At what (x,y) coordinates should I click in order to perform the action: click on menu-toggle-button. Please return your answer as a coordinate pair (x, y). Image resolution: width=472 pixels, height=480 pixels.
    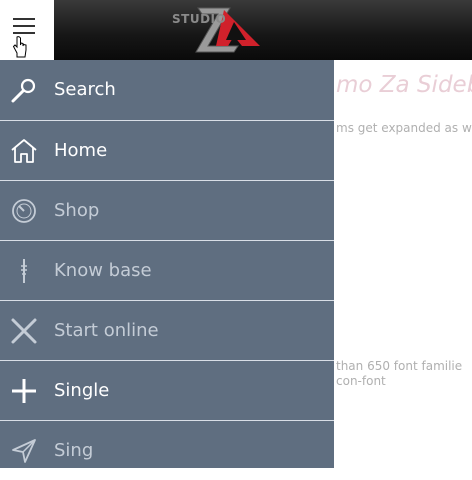
    Looking at the image, I should click on (27, 30).